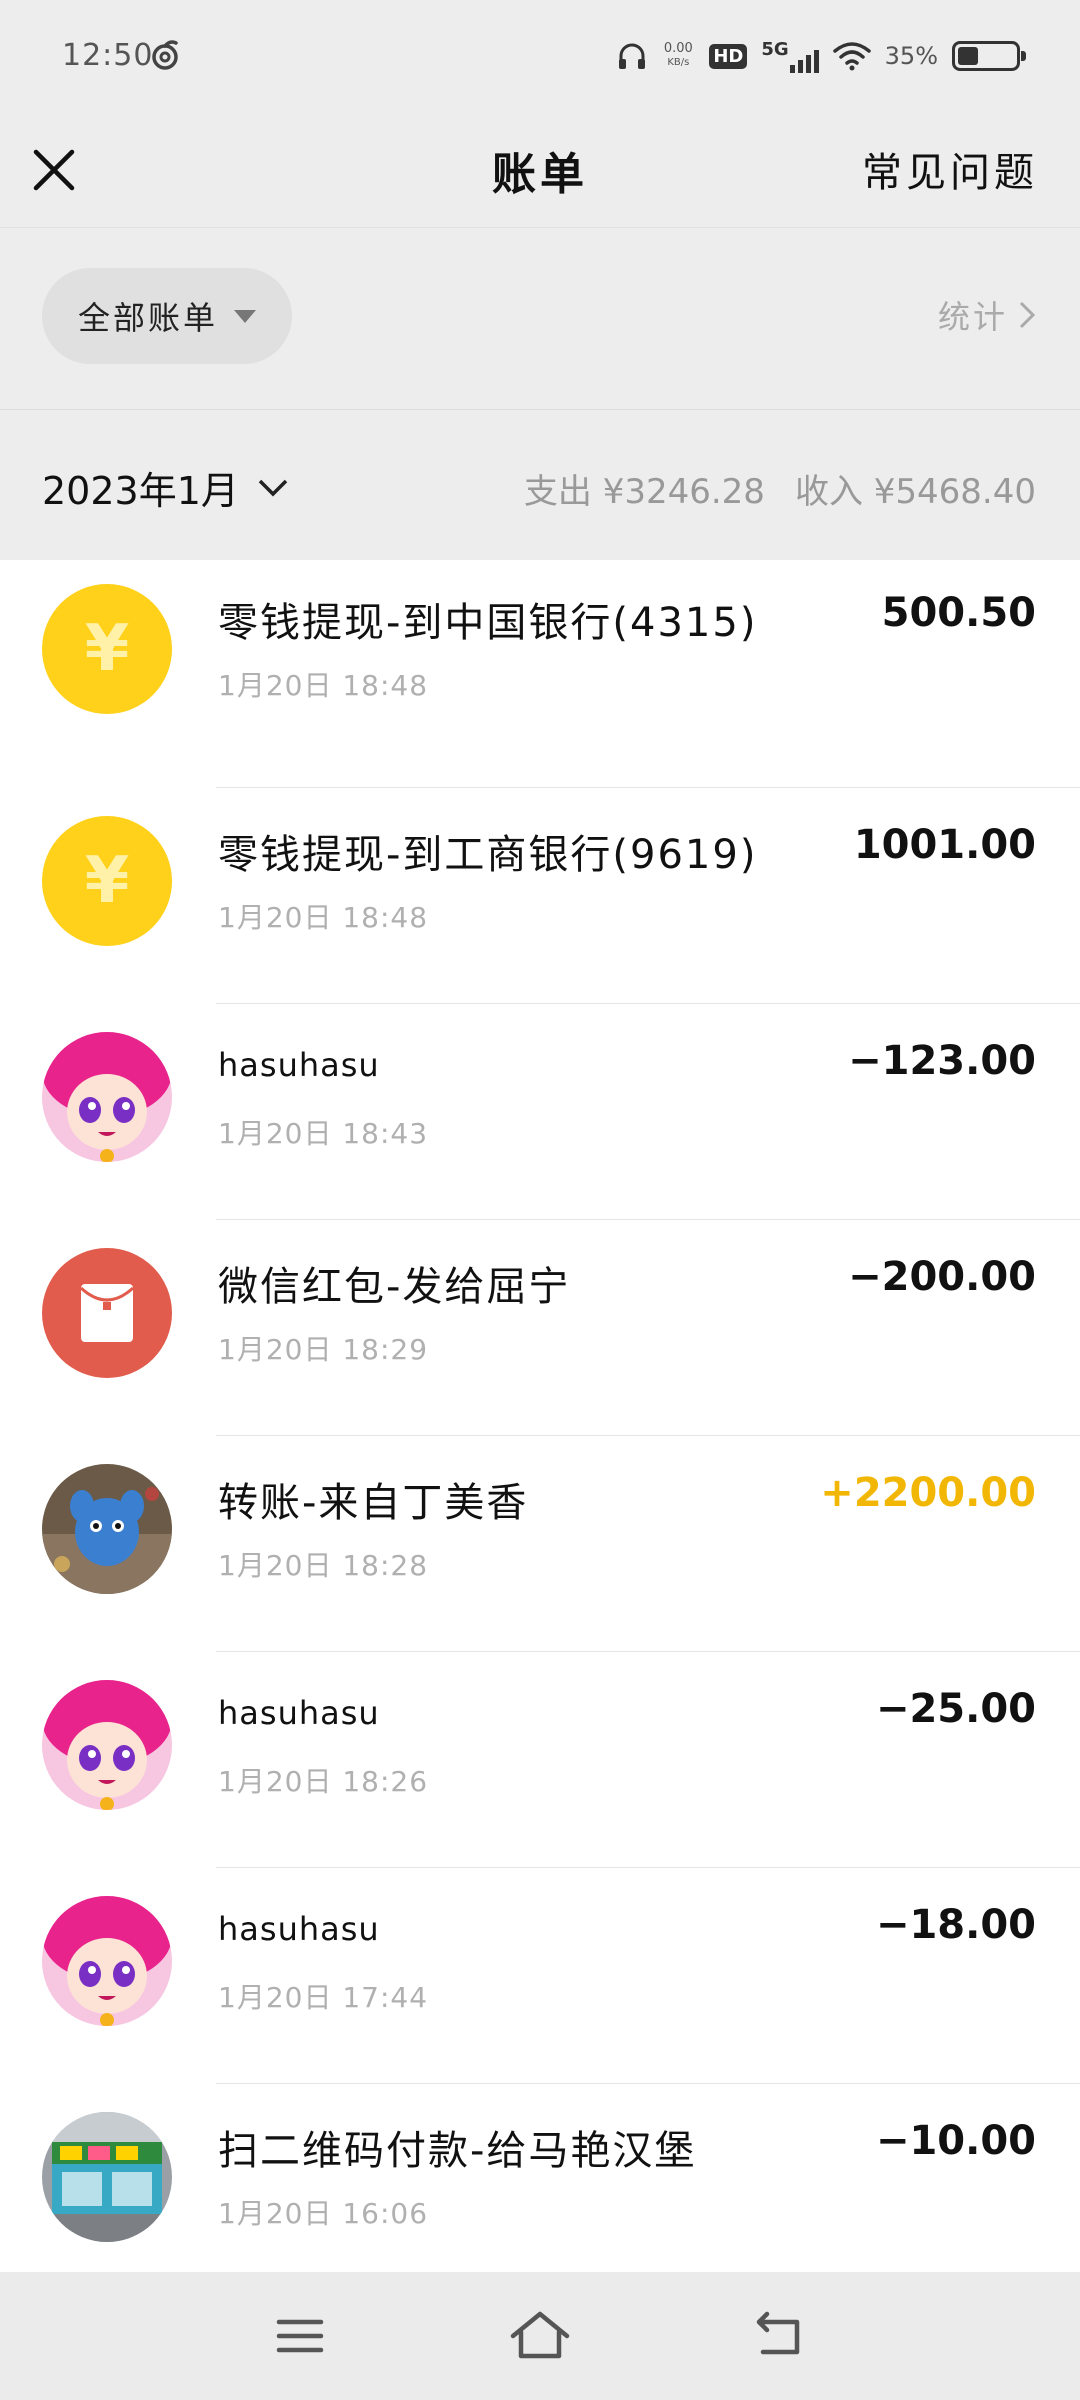 This screenshot has height=2400, width=1080. Describe the element at coordinates (107, 2177) in the screenshot. I see `shop-avatar` at that location.